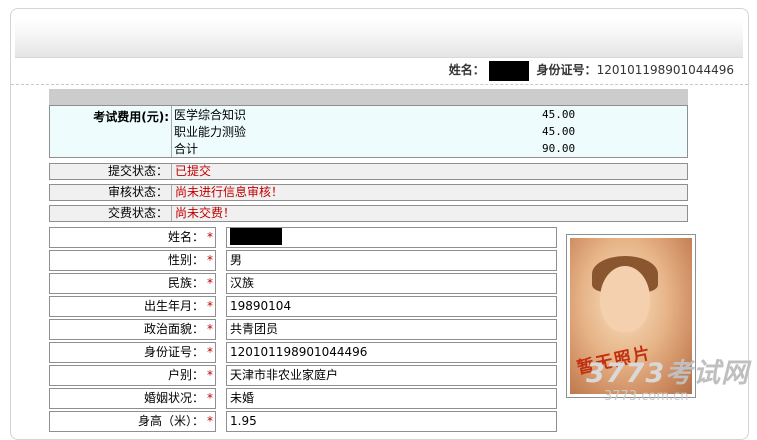  What do you see at coordinates (429, 149) in the screenshot?
I see `fee-row: 合计 90.00` at bounding box center [429, 149].